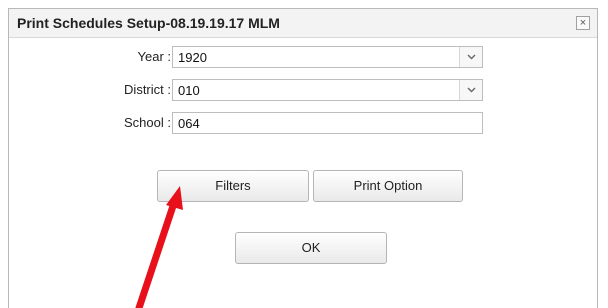 The image size is (608, 308). What do you see at coordinates (174, 198) in the screenshot?
I see `annotation-arrow-head` at bounding box center [174, 198].